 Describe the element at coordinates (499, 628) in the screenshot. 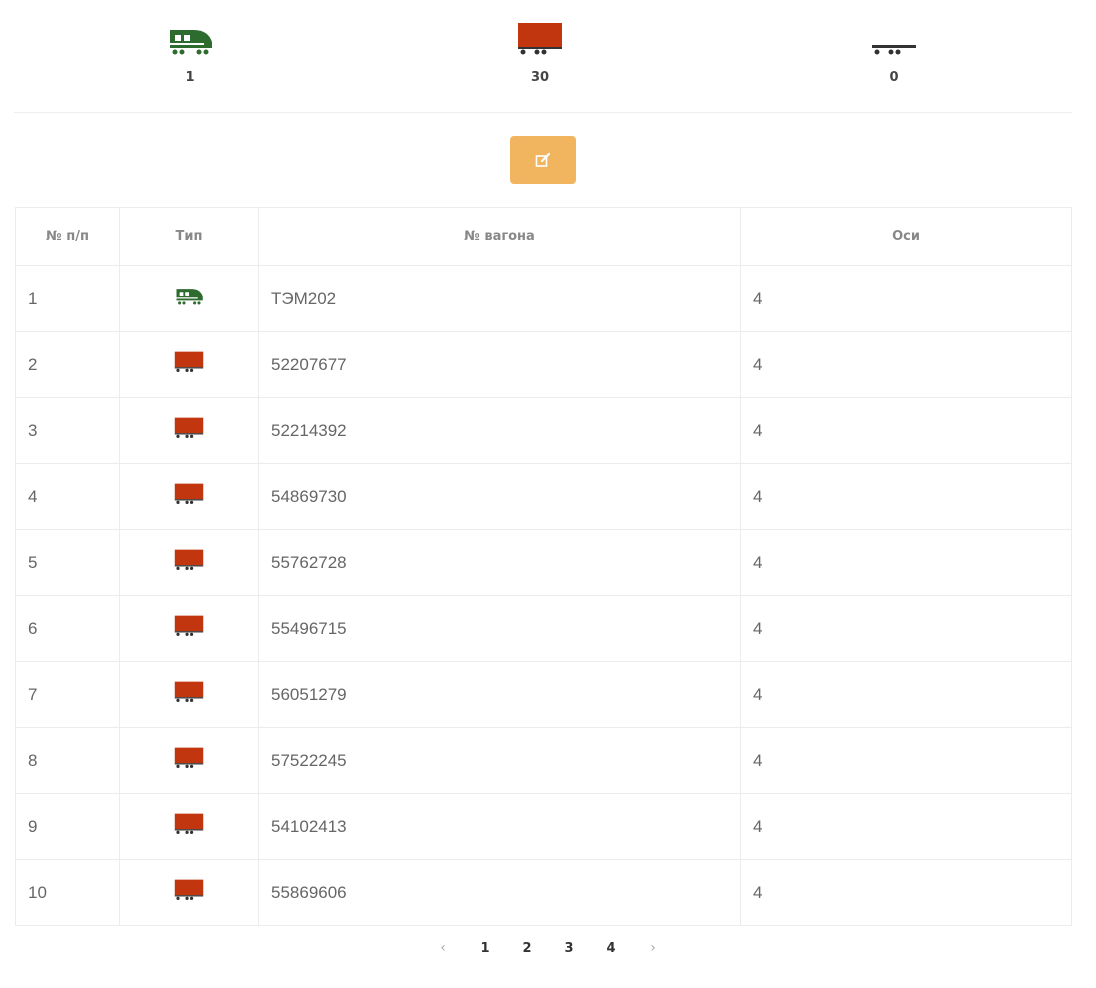

I see `row-wagon-number: 55496715` at that location.